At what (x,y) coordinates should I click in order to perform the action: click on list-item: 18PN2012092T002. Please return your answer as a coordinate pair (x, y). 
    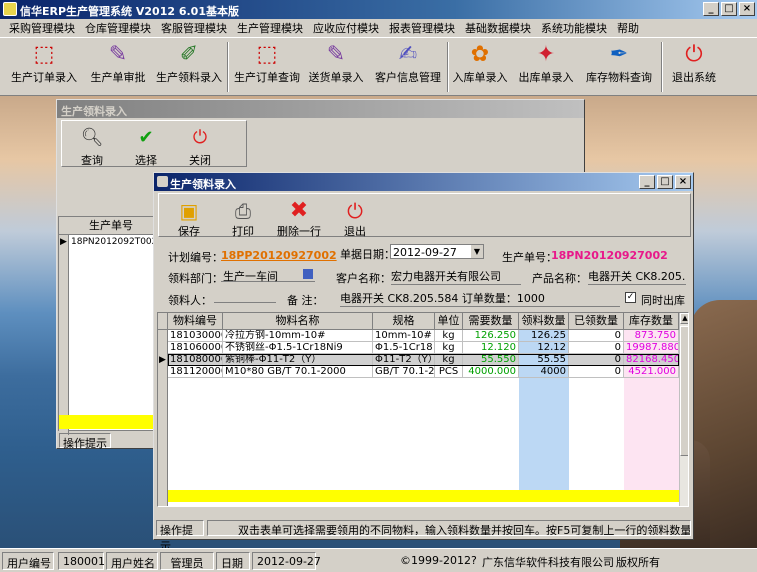
    Looking at the image, I should click on (114, 242).